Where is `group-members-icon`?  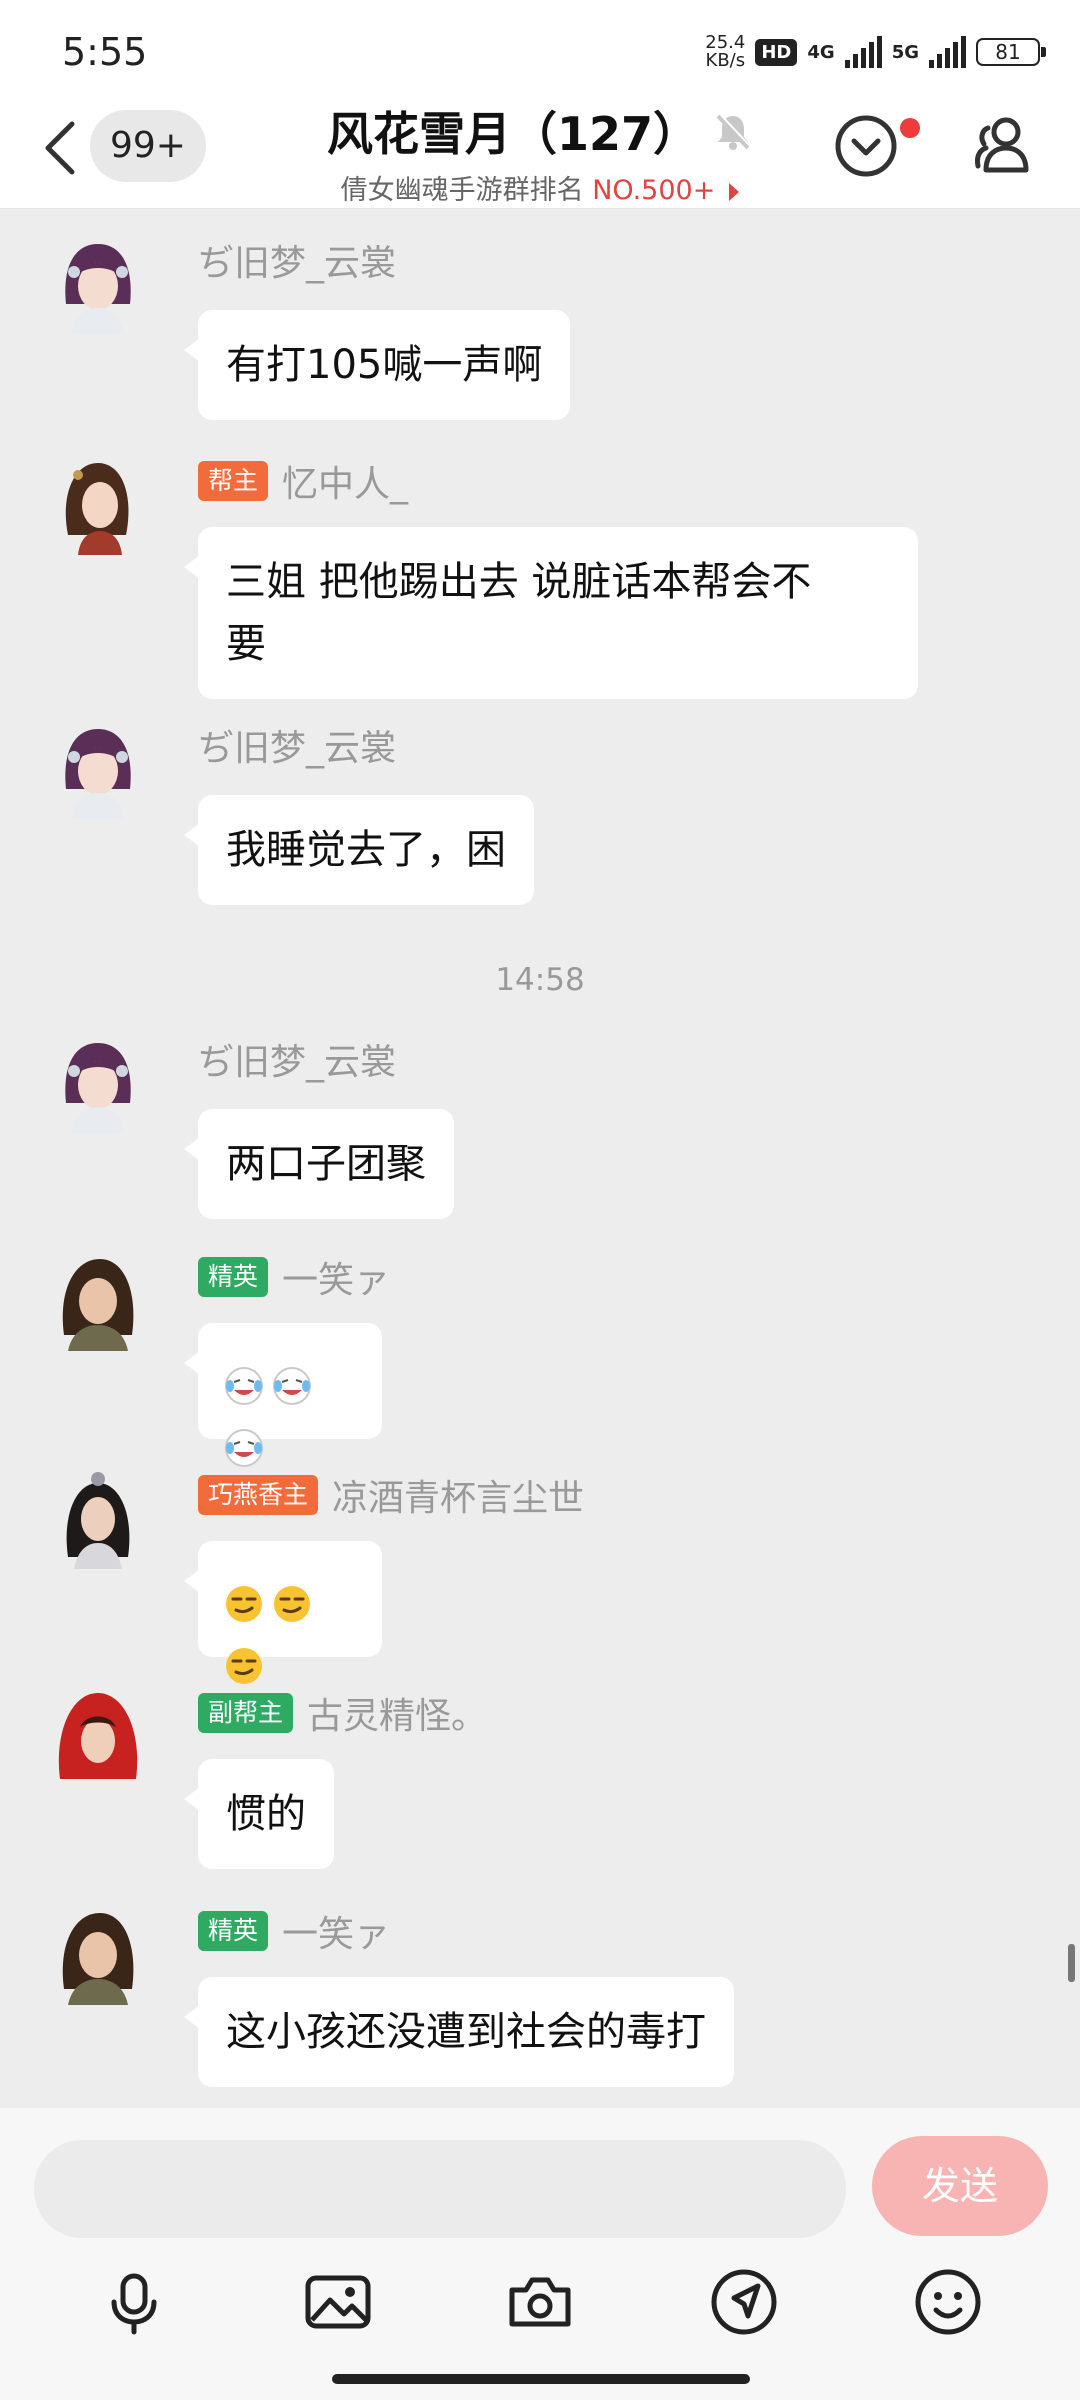 group-members-icon is located at coordinates (1003, 145).